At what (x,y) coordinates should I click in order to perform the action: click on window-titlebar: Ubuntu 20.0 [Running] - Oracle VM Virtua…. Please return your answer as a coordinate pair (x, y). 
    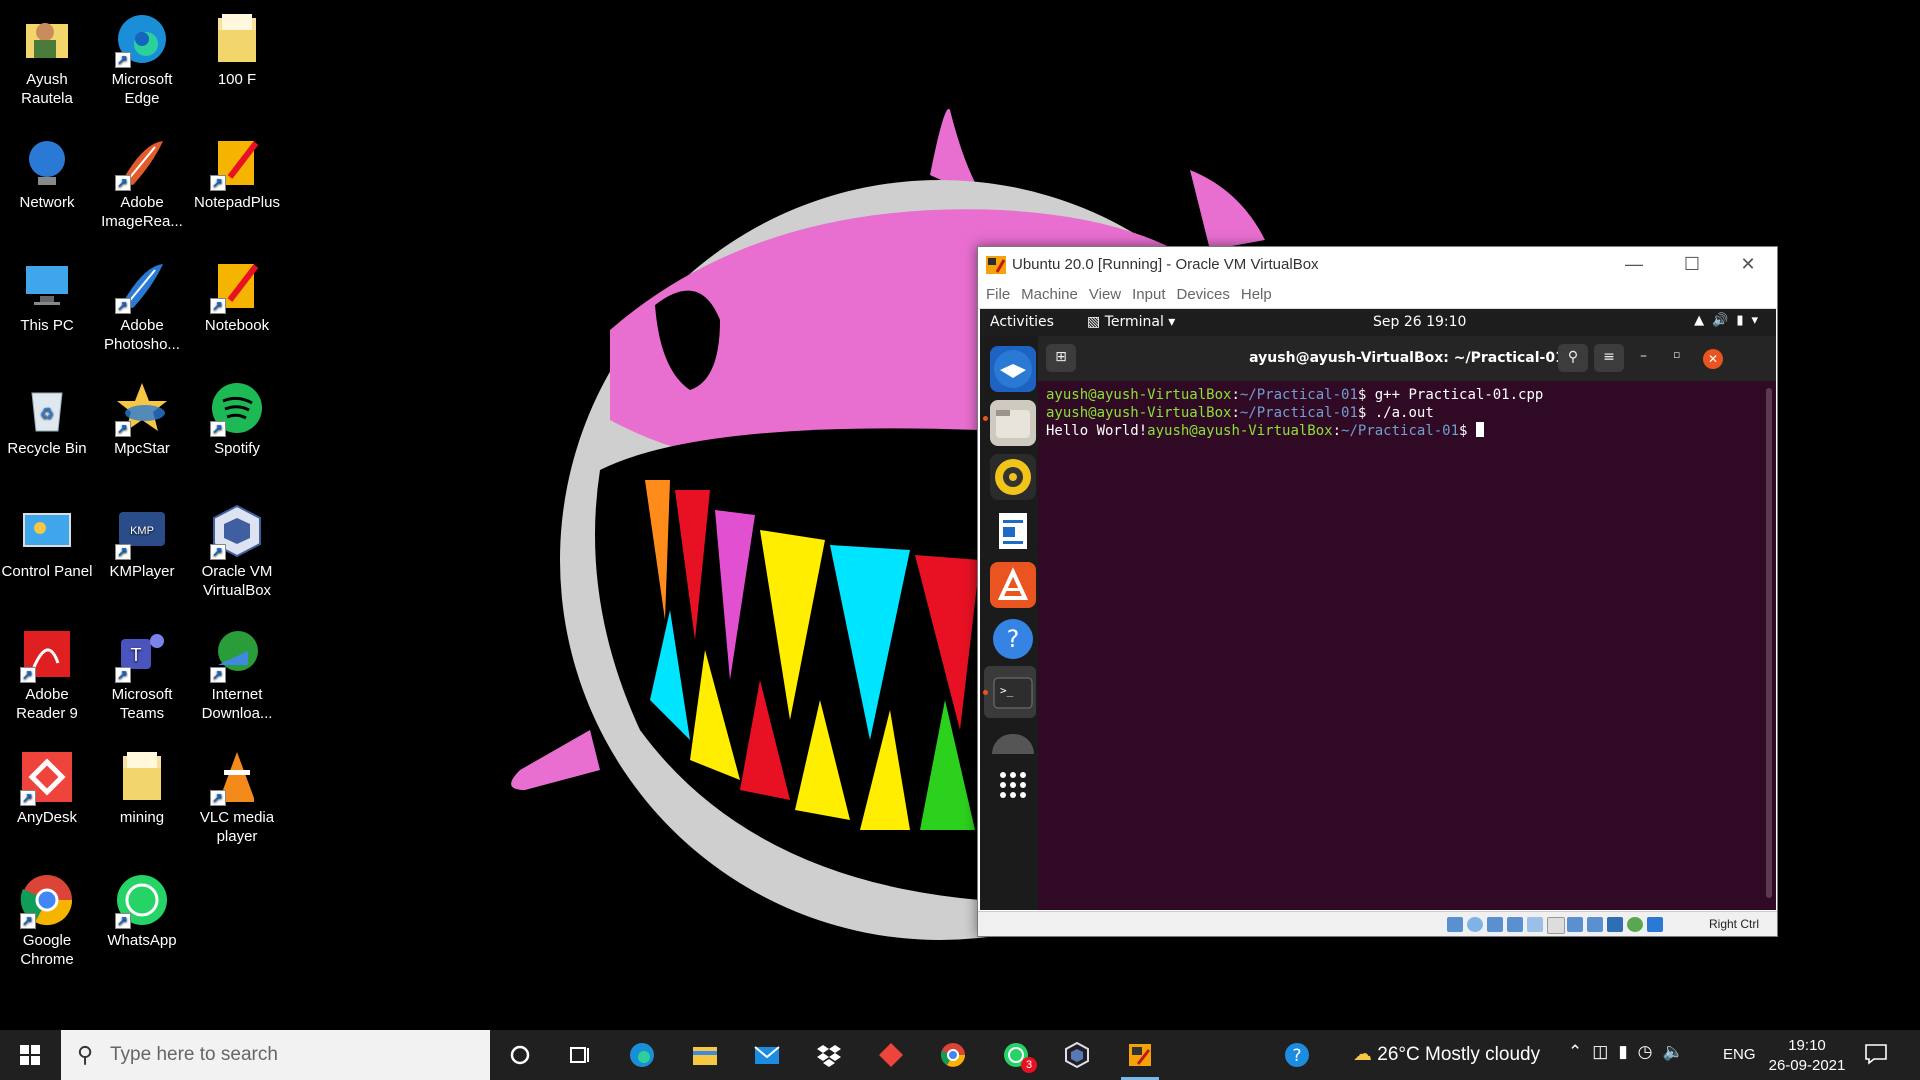
    Looking at the image, I should click on (1377, 265).